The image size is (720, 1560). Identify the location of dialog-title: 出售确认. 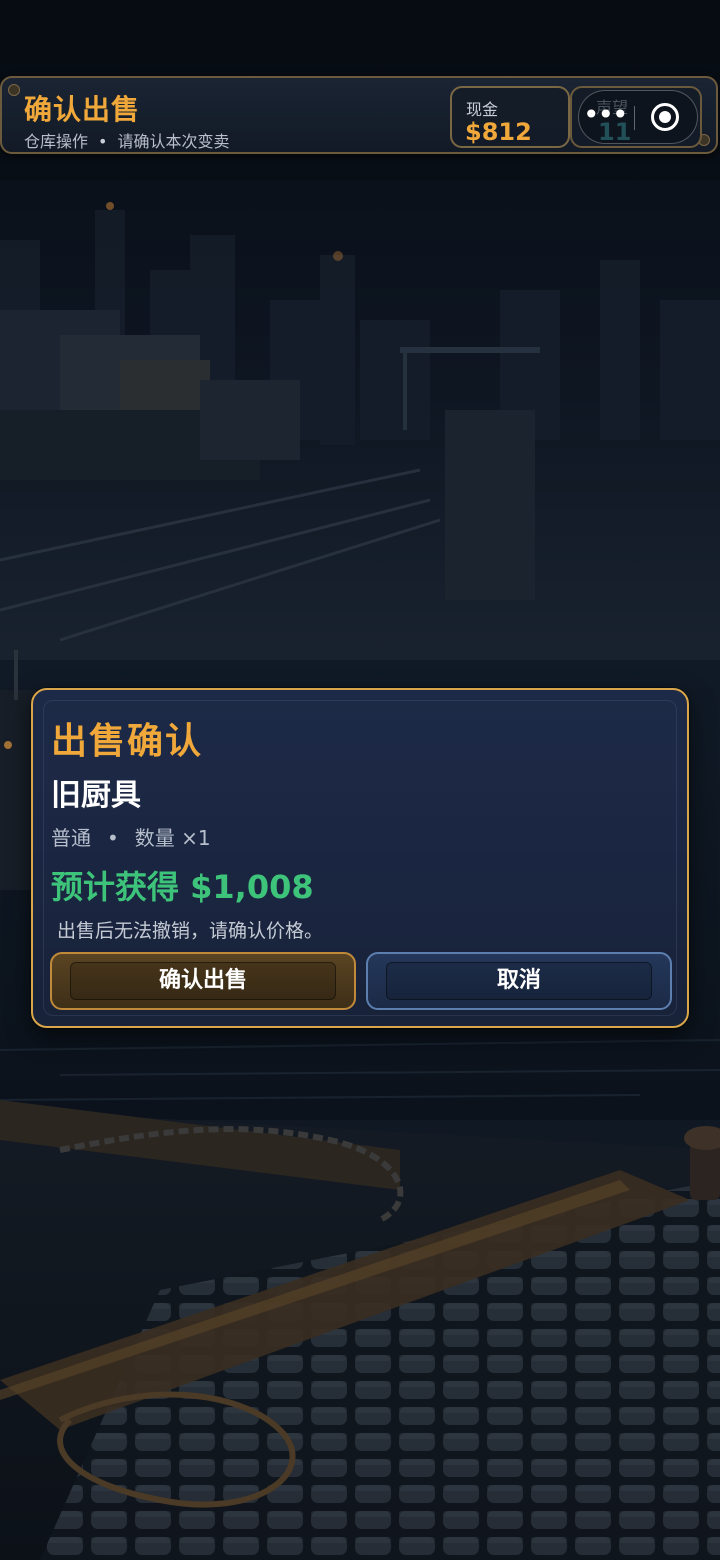
(127, 741).